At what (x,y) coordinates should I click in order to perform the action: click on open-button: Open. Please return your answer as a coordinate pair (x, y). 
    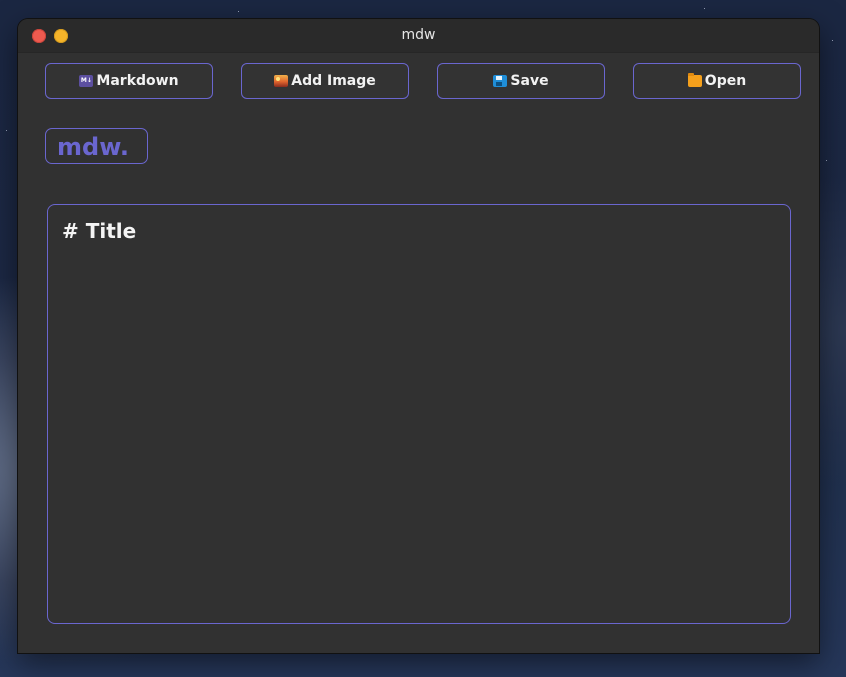
    Looking at the image, I should click on (717, 81).